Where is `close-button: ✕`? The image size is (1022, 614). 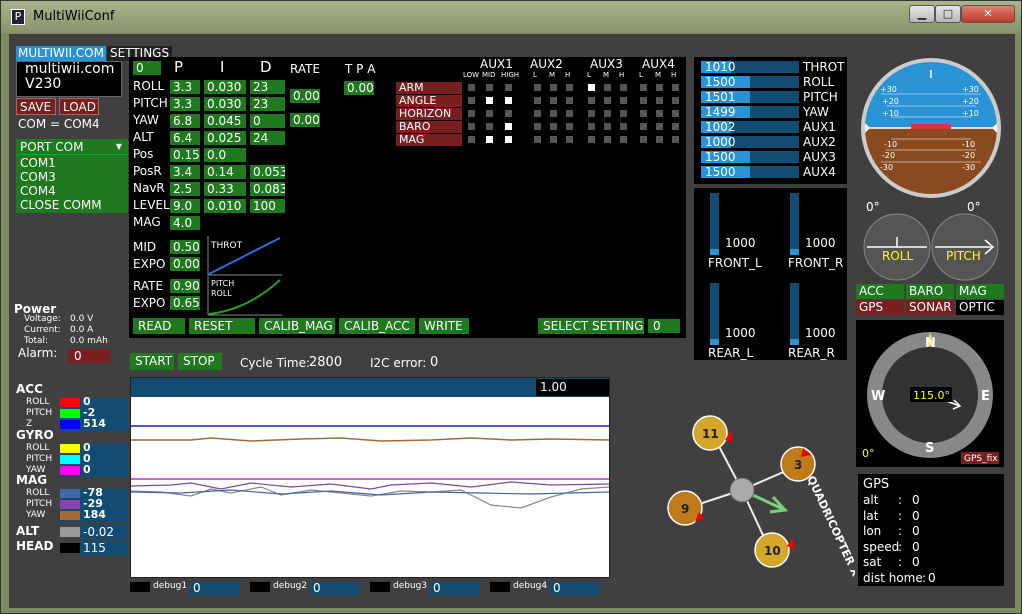 close-button: ✕ is located at coordinates (988, 14).